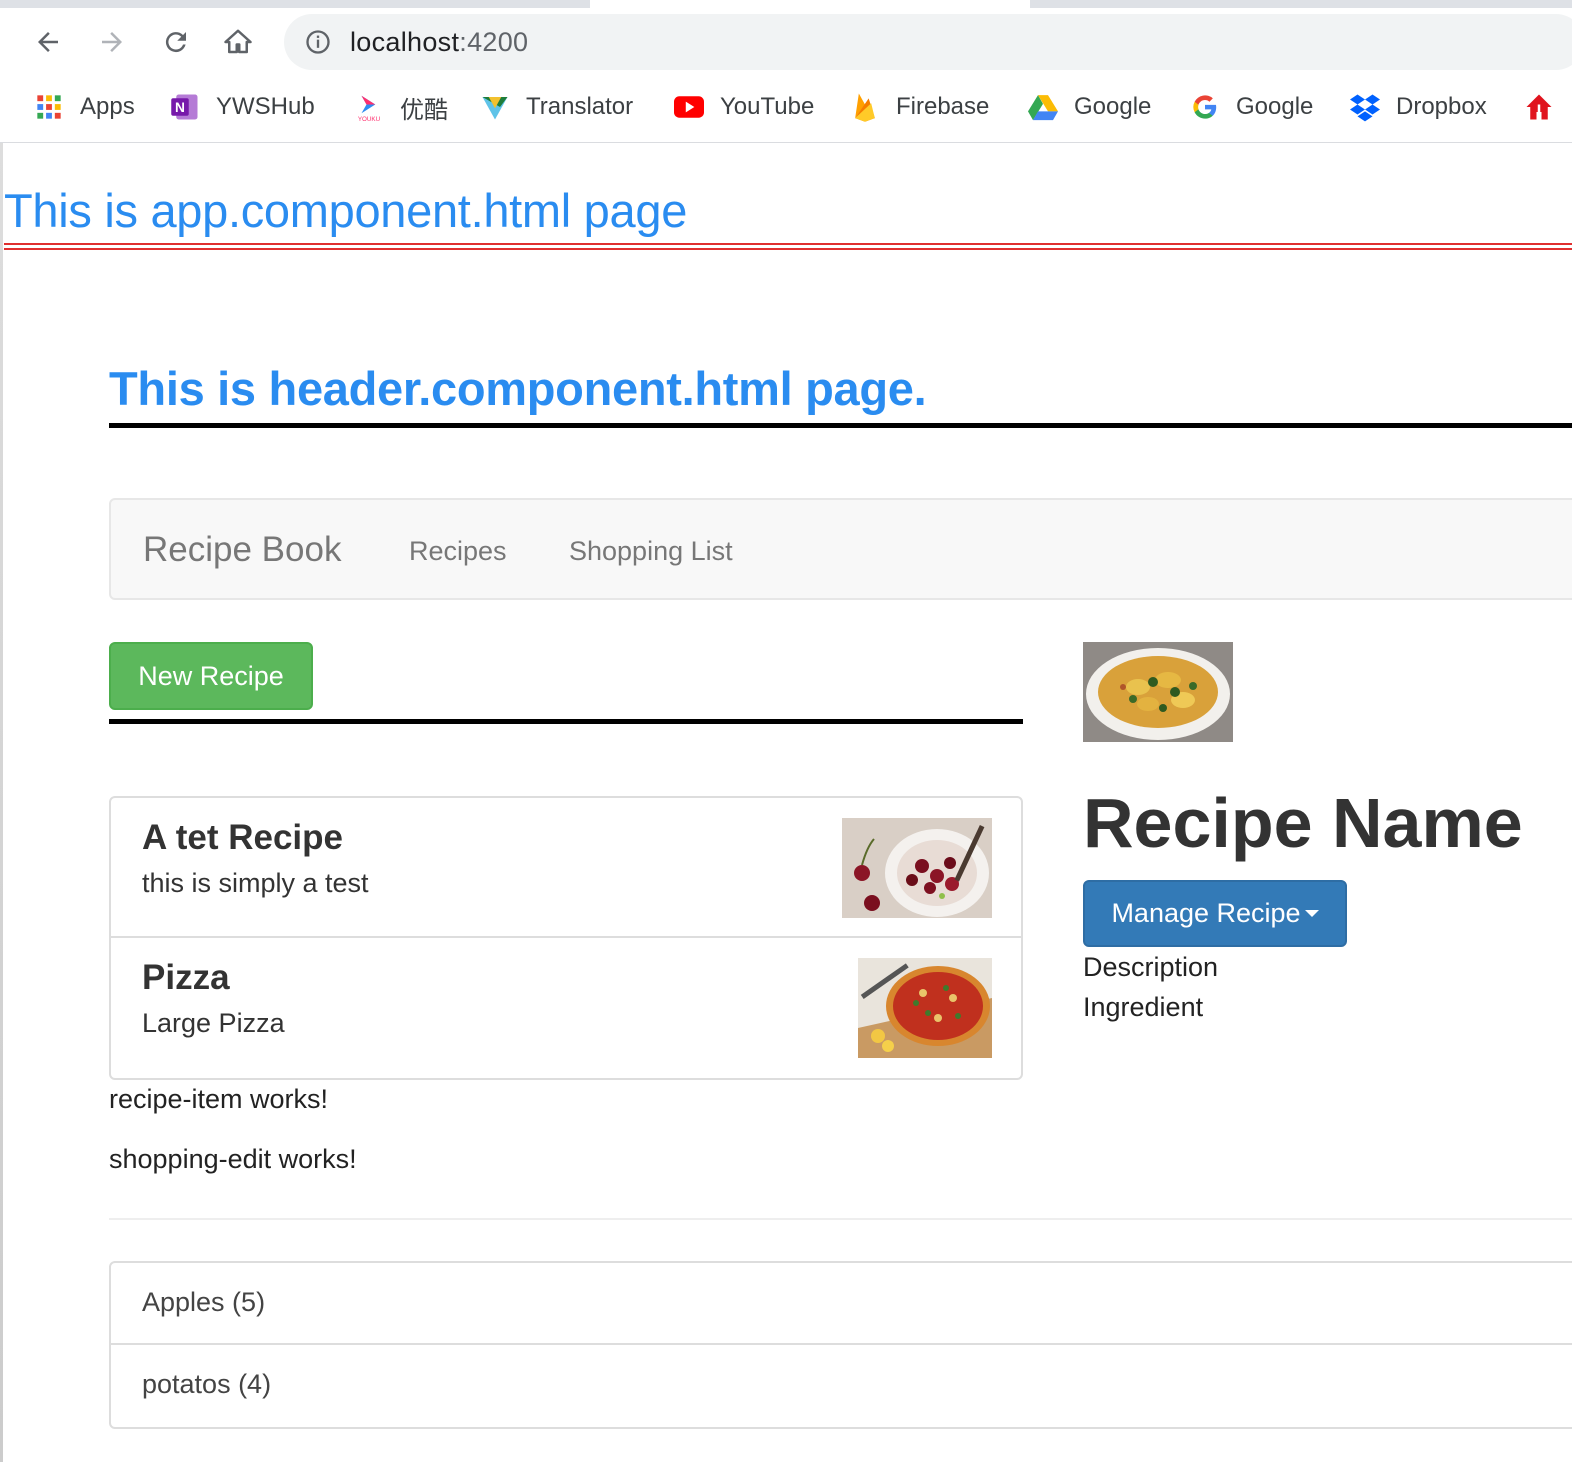  I want to click on arrow-right-icon, so click(112, 42).